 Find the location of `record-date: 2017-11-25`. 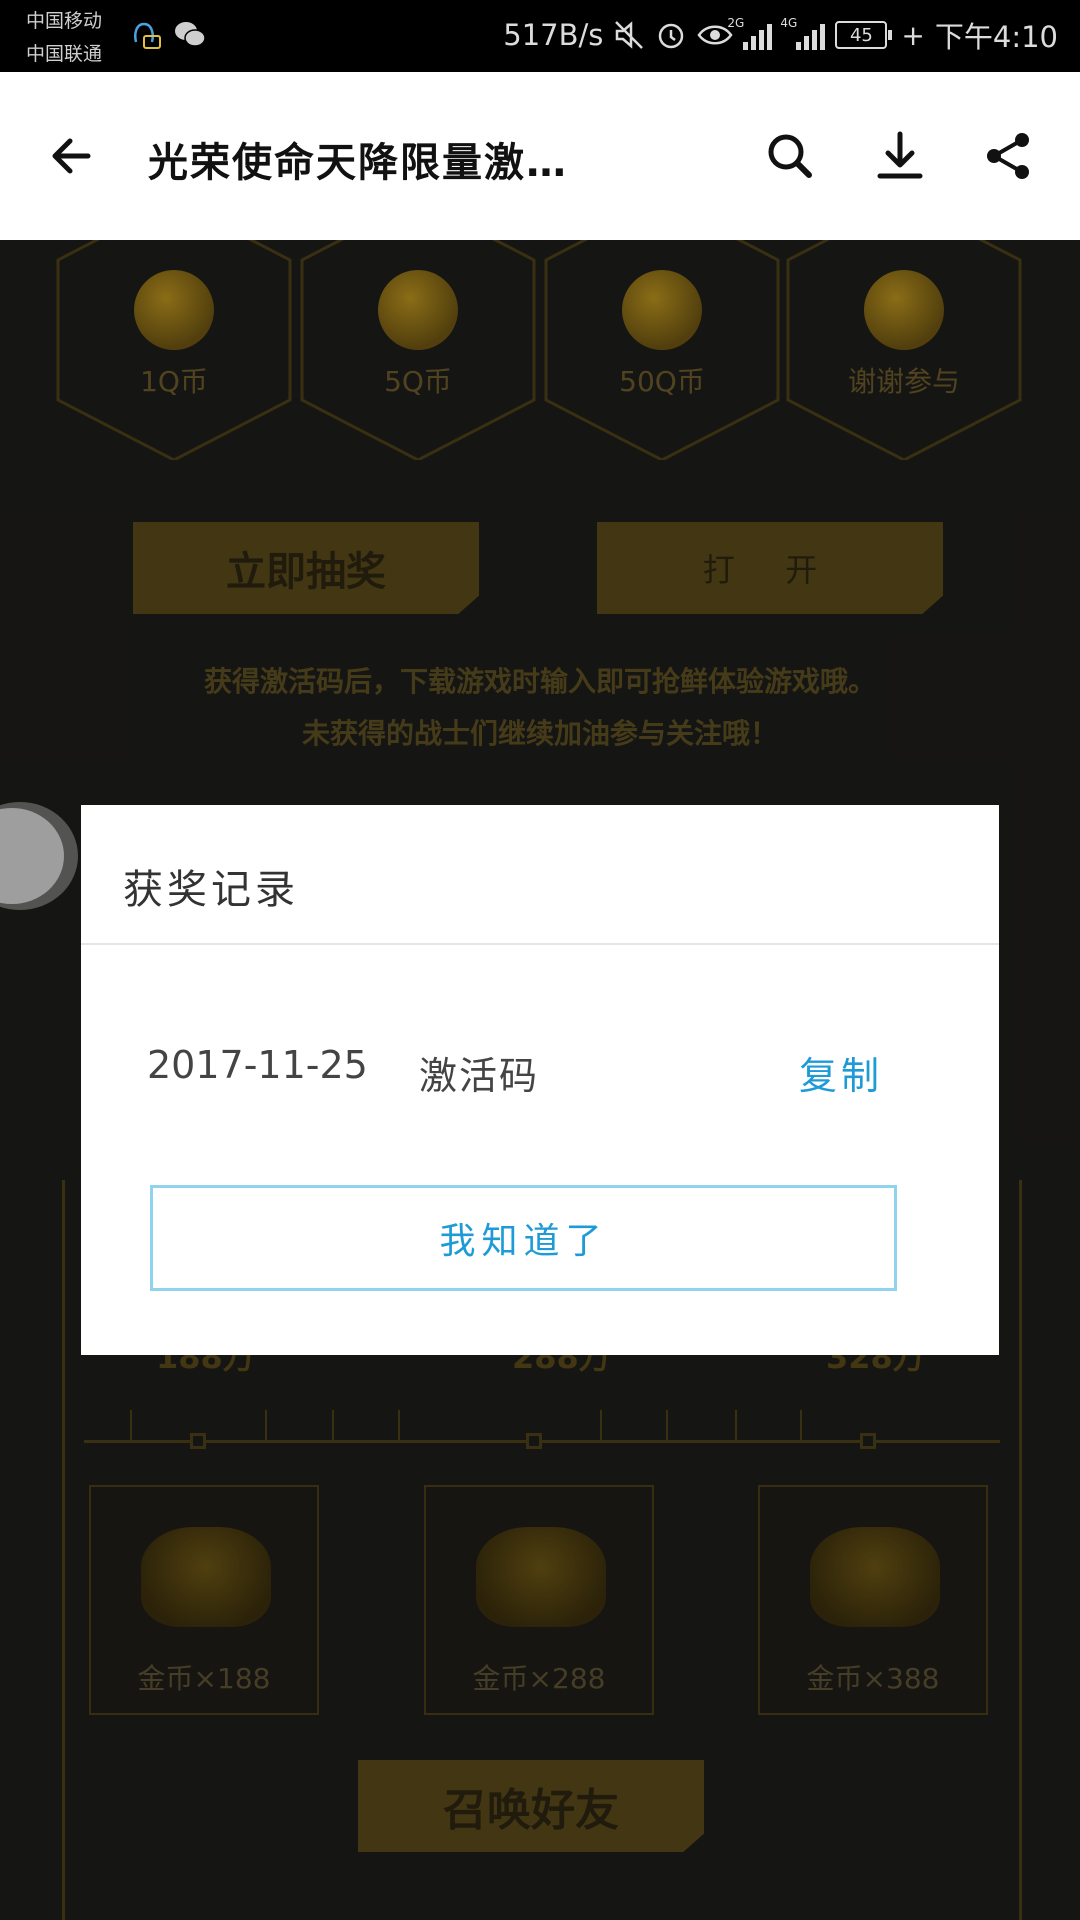

record-date: 2017-11-25 is located at coordinates (257, 1065).